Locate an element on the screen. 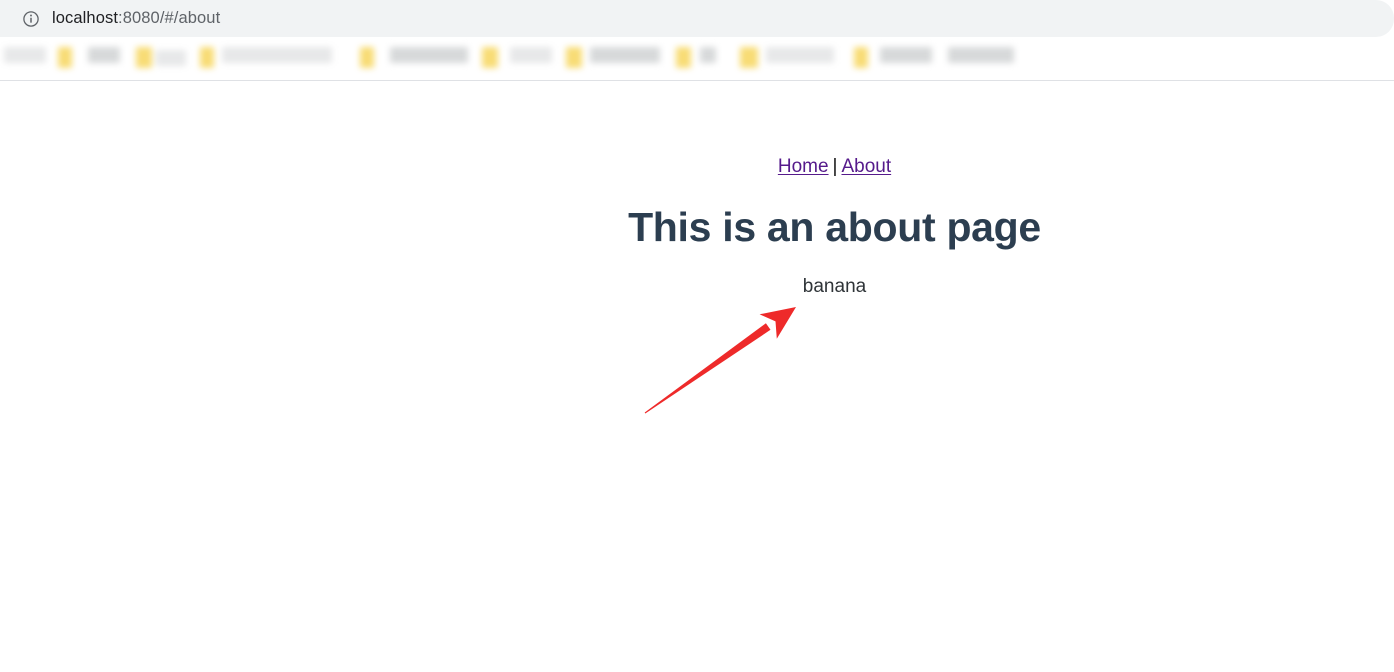  nav-link-home: Home is located at coordinates (803, 166).